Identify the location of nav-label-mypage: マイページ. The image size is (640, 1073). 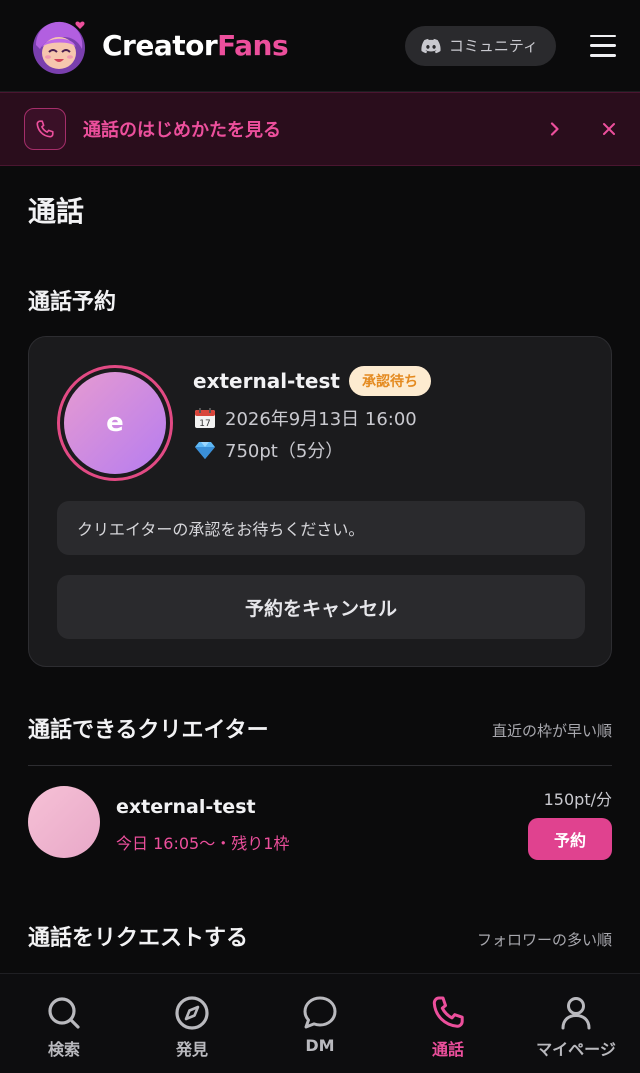
(576, 1049).